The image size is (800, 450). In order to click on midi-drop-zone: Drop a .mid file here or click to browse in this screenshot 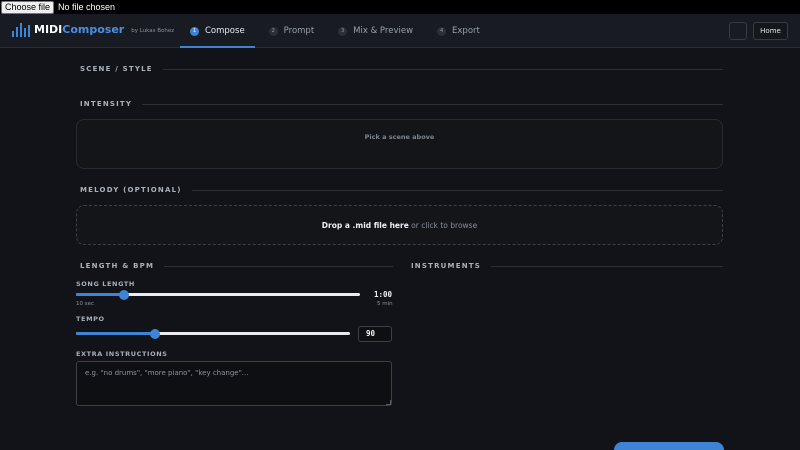, I will do `click(399, 225)`.